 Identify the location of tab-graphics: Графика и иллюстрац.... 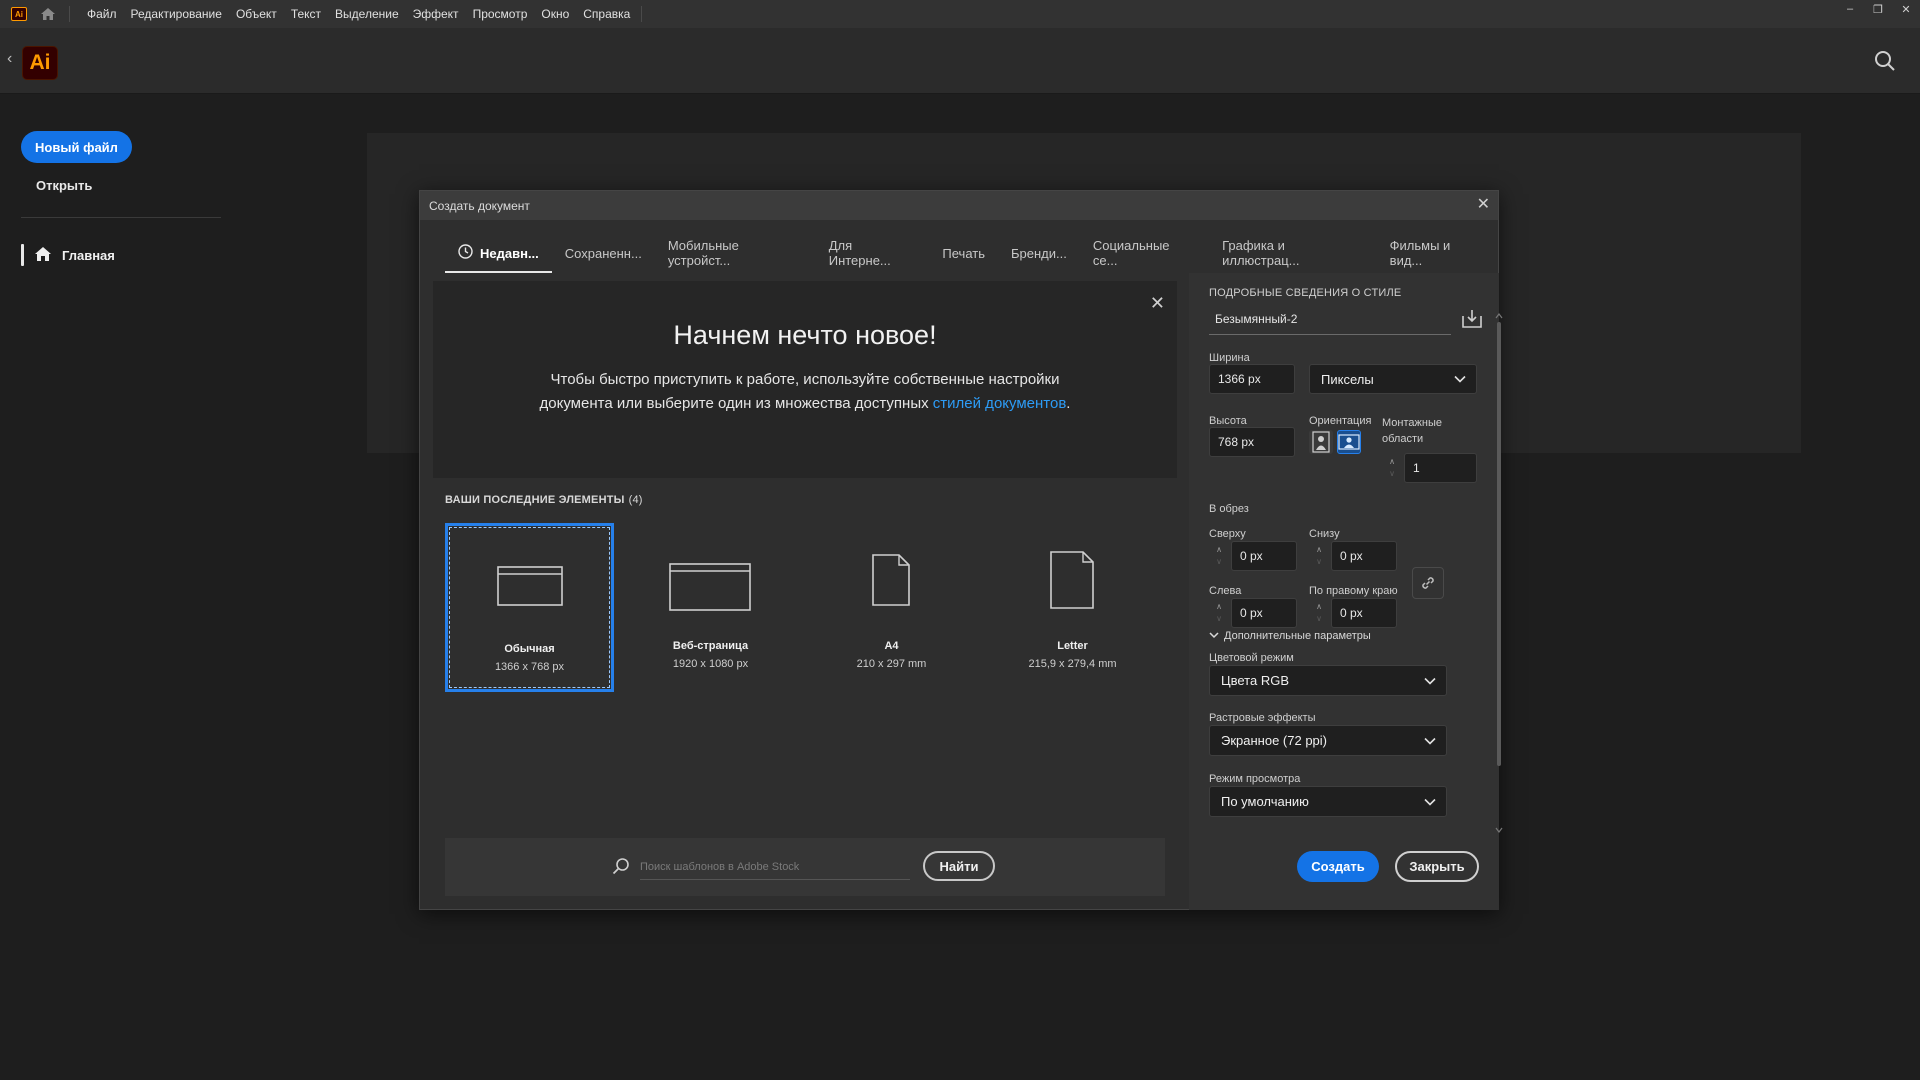
(1293, 253).